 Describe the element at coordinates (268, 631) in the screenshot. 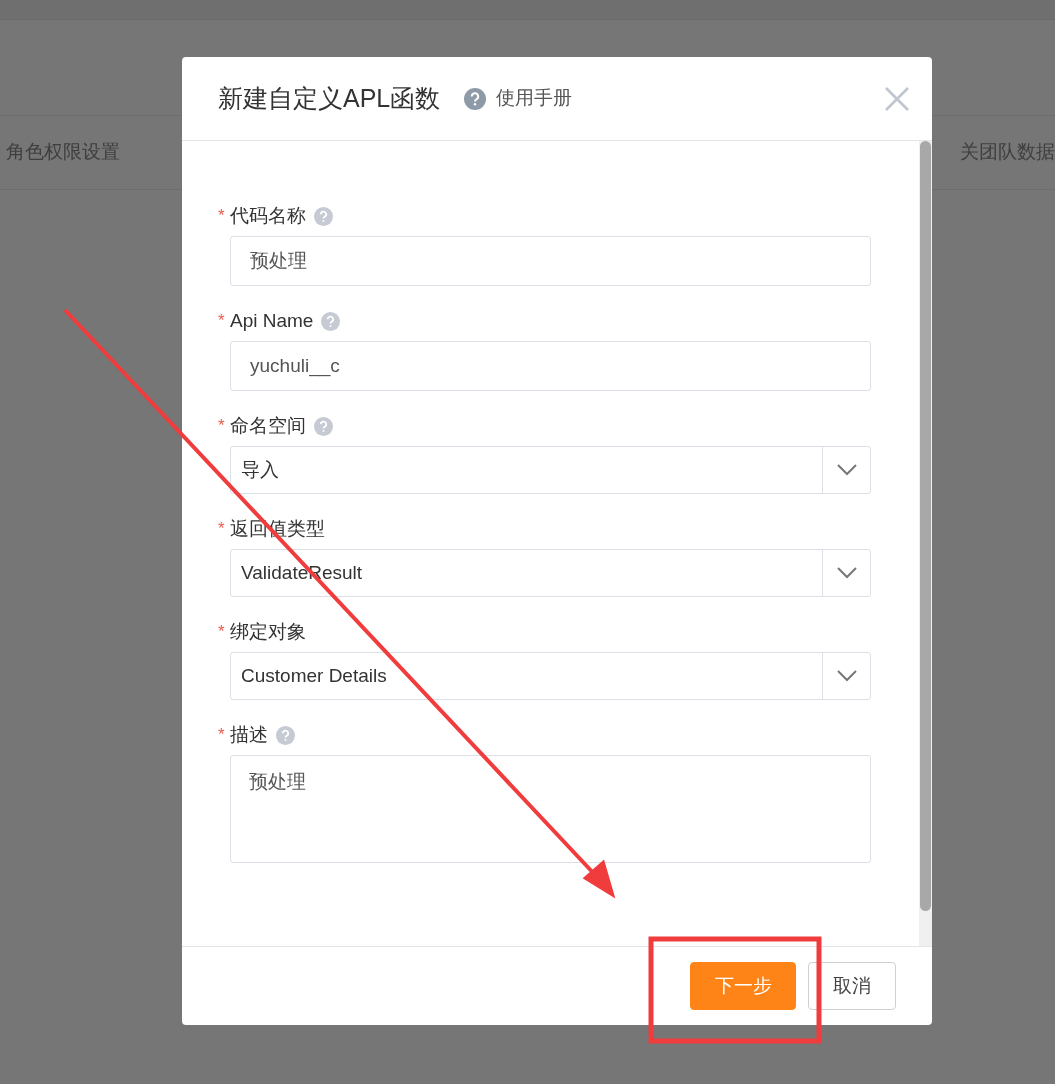

I see `field-label: 绑定对象` at that location.